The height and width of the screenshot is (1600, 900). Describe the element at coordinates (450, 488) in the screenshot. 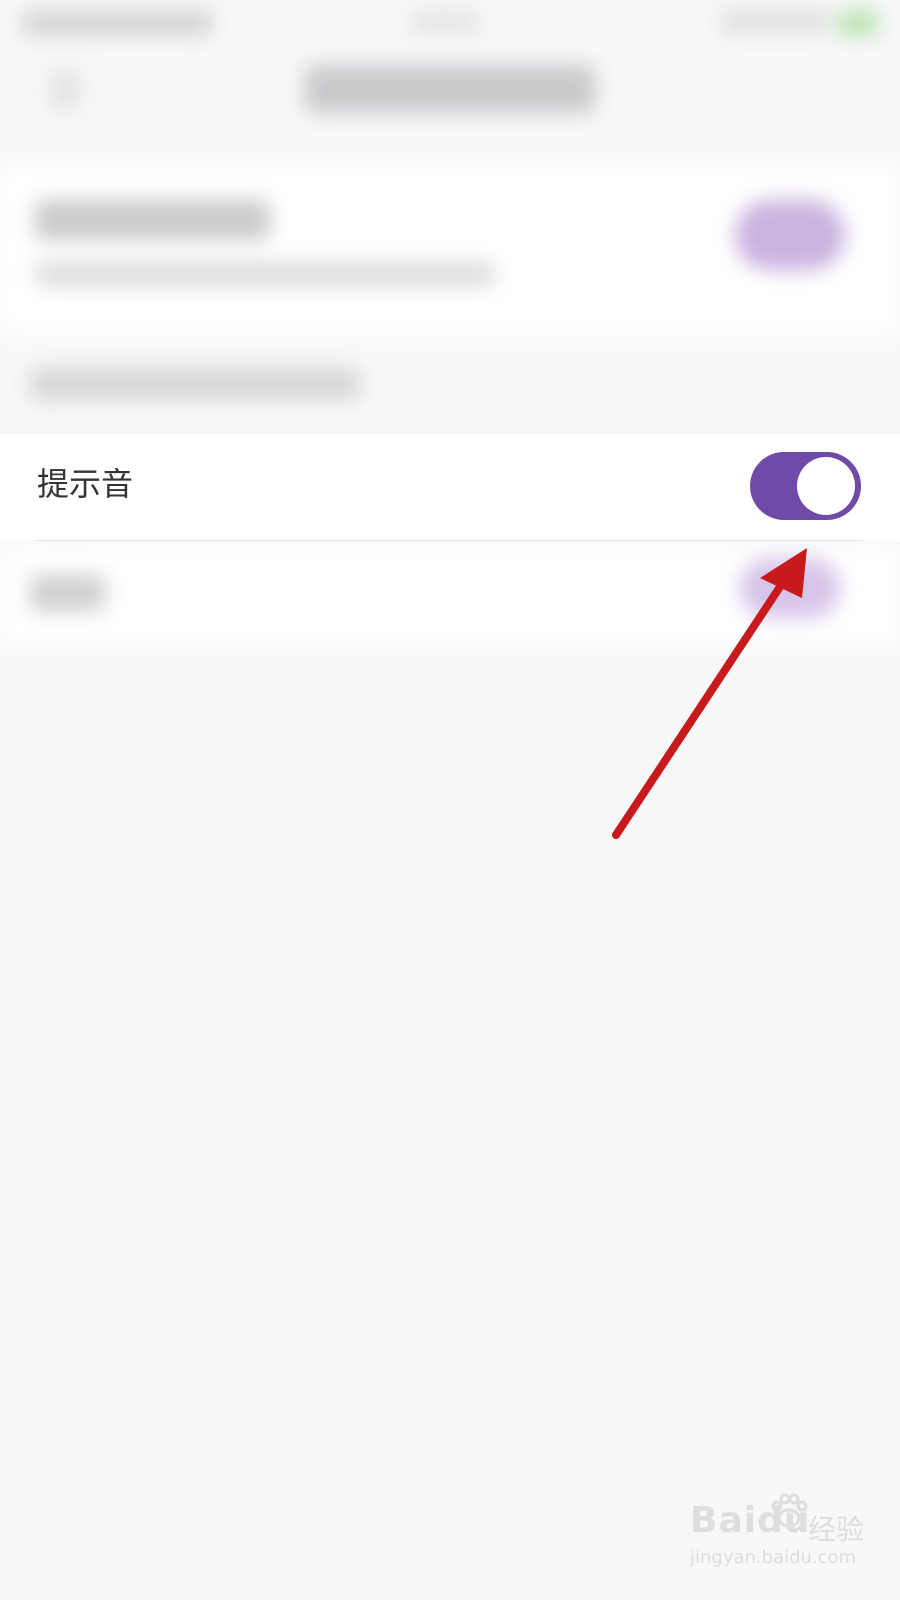

I see `setting-row-notification-sound: 提示音` at that location.